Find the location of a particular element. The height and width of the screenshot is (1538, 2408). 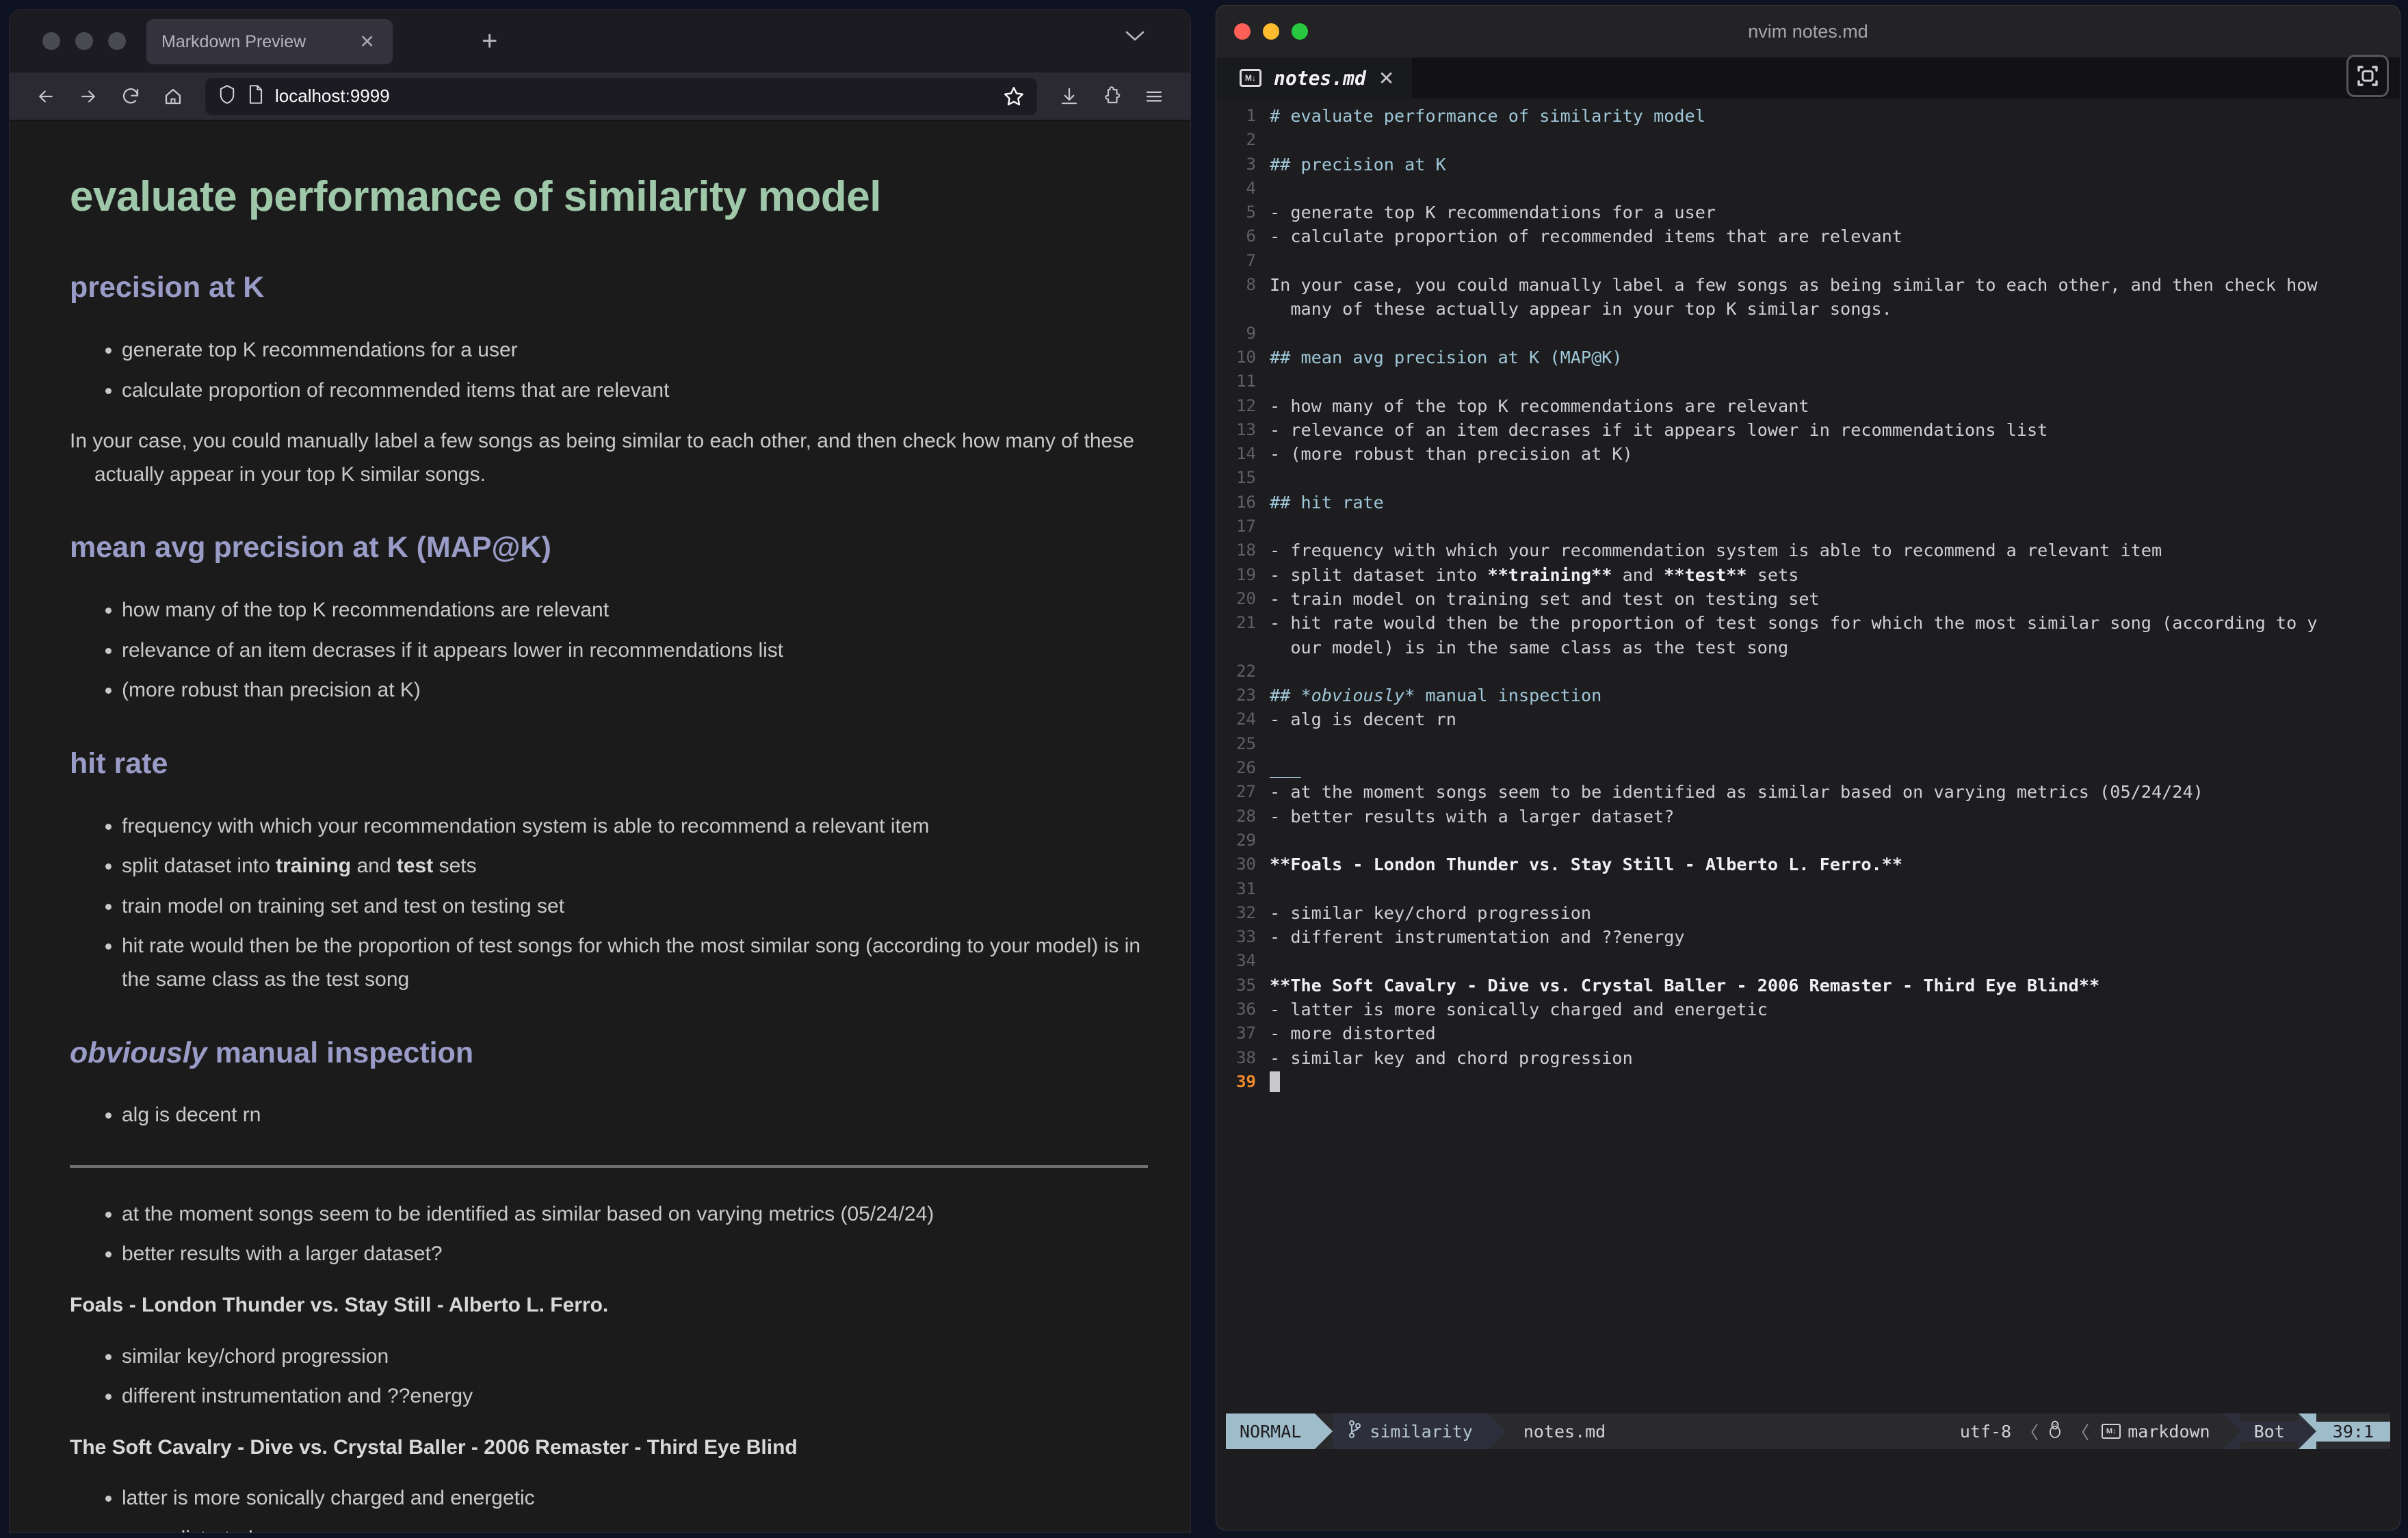

editor-line: 38 - similar key and chord progression is located at coordinates (1808, 1058).